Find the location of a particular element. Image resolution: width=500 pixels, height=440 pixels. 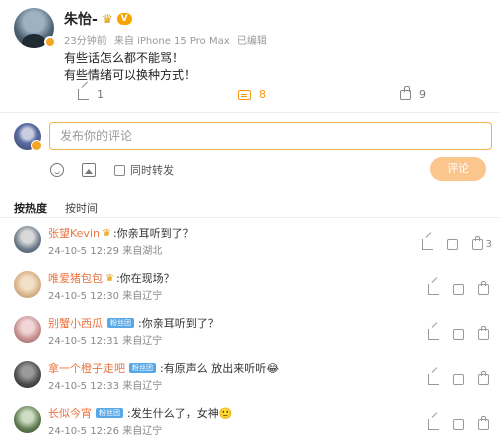

post-meta: 23分钟前 来自 iPhone 15 Pro Max 已编辑 is located at coordinates (167, 39).